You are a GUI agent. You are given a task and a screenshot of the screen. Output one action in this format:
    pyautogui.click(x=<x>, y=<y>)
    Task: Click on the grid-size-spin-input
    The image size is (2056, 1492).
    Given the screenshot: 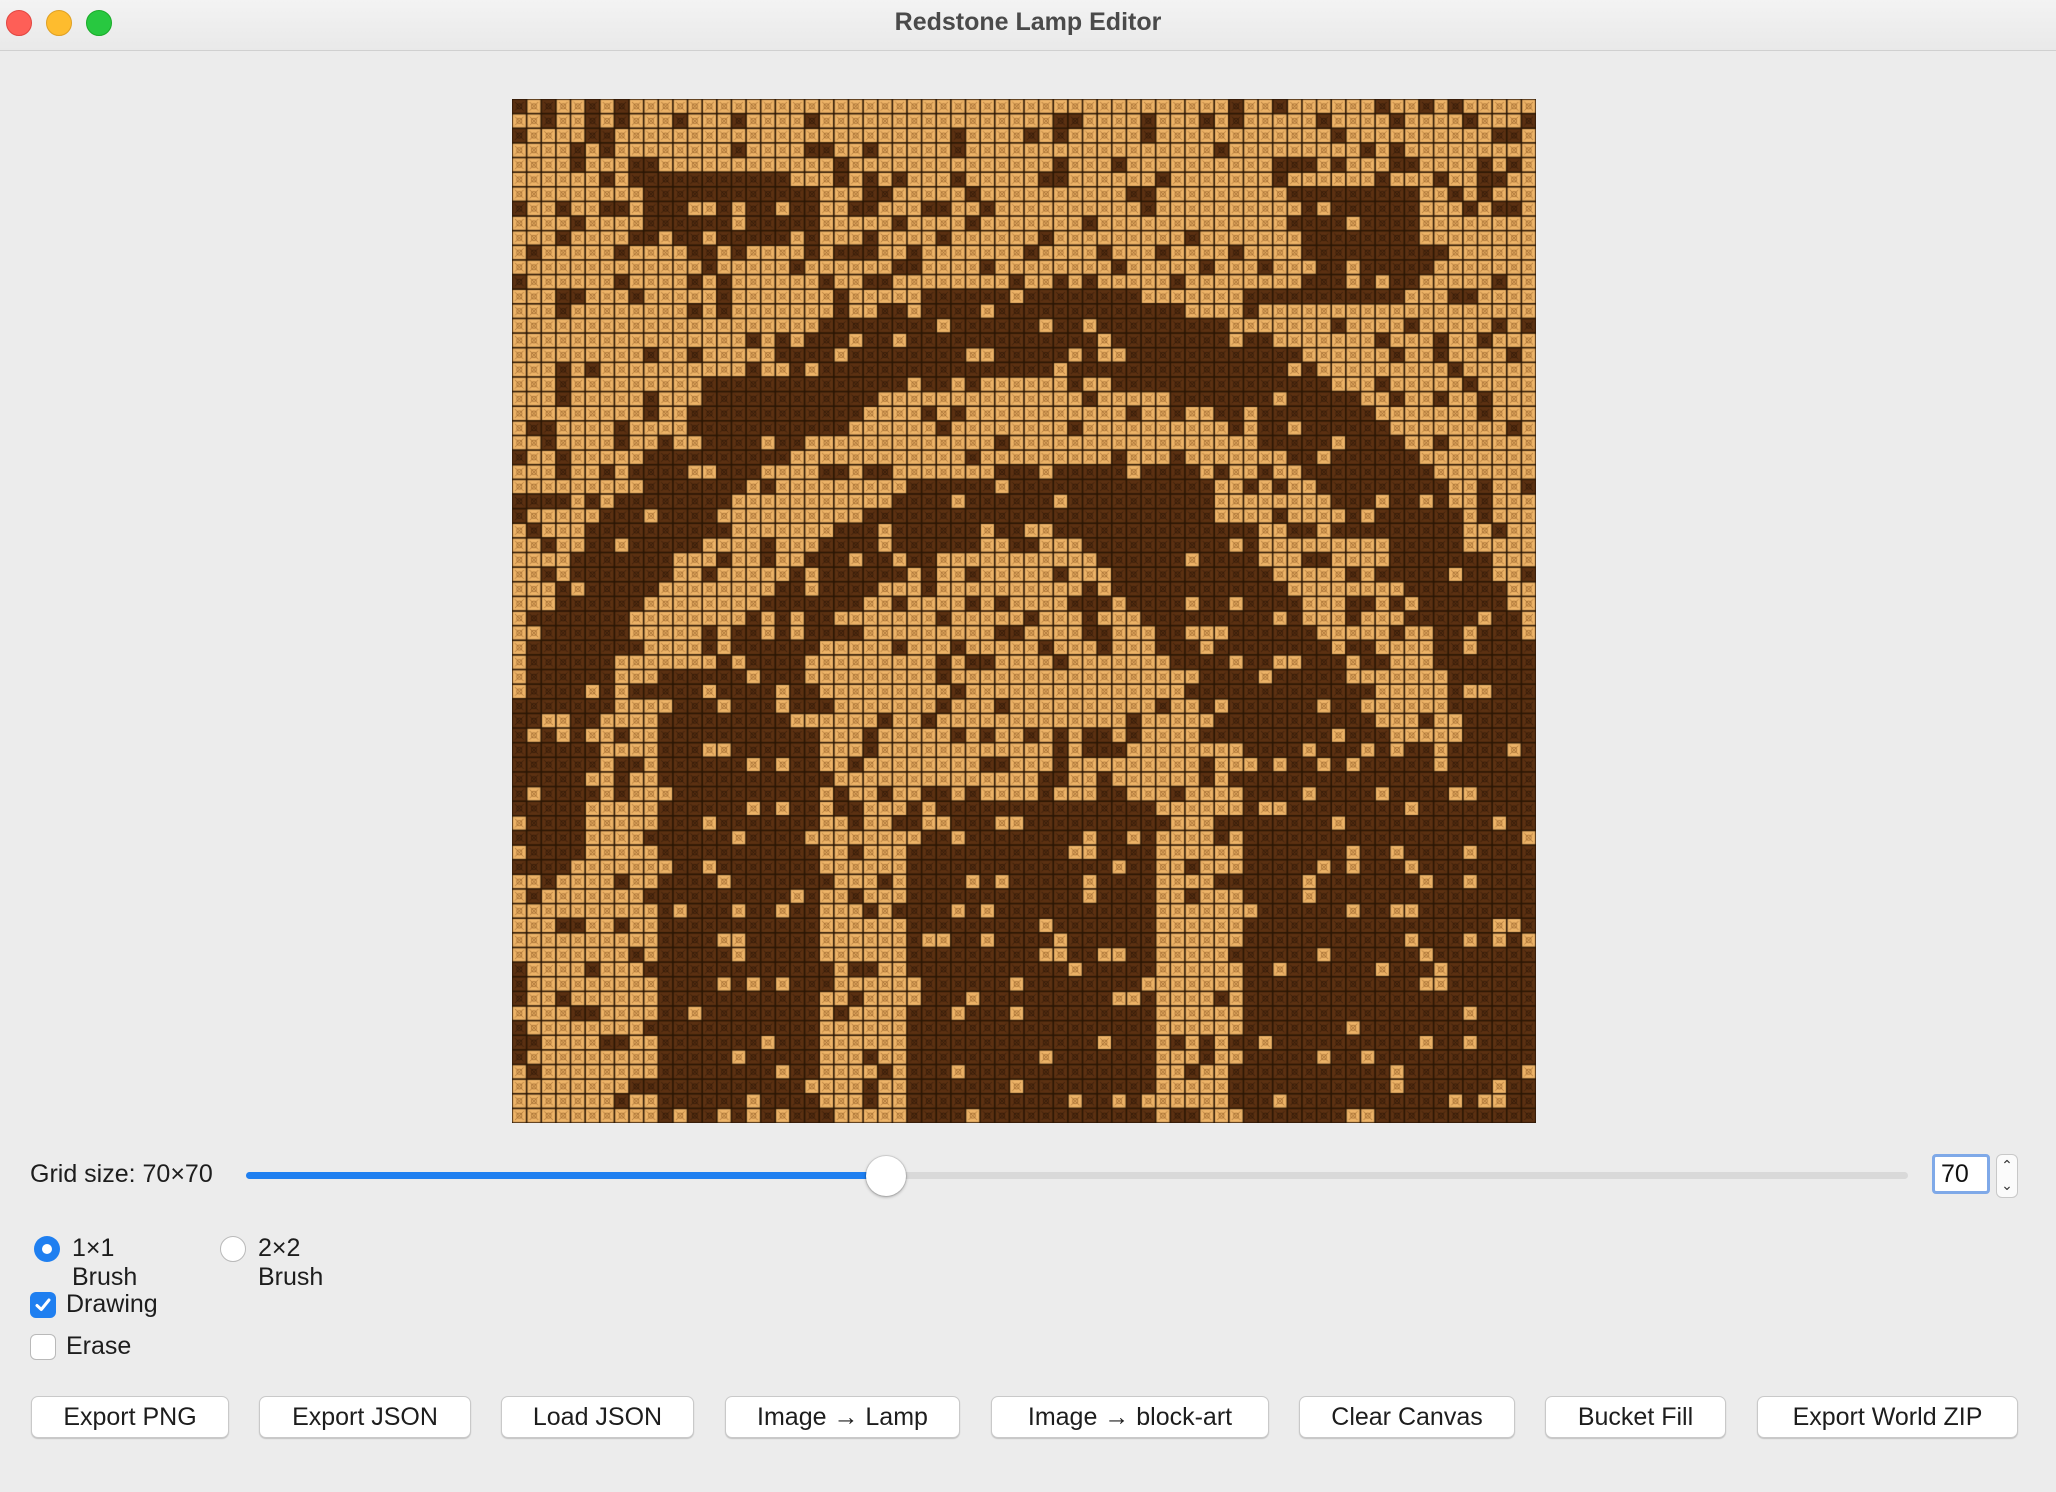 What is the action you would take?
    pyautogui.click(x=1961, y=1174)
    